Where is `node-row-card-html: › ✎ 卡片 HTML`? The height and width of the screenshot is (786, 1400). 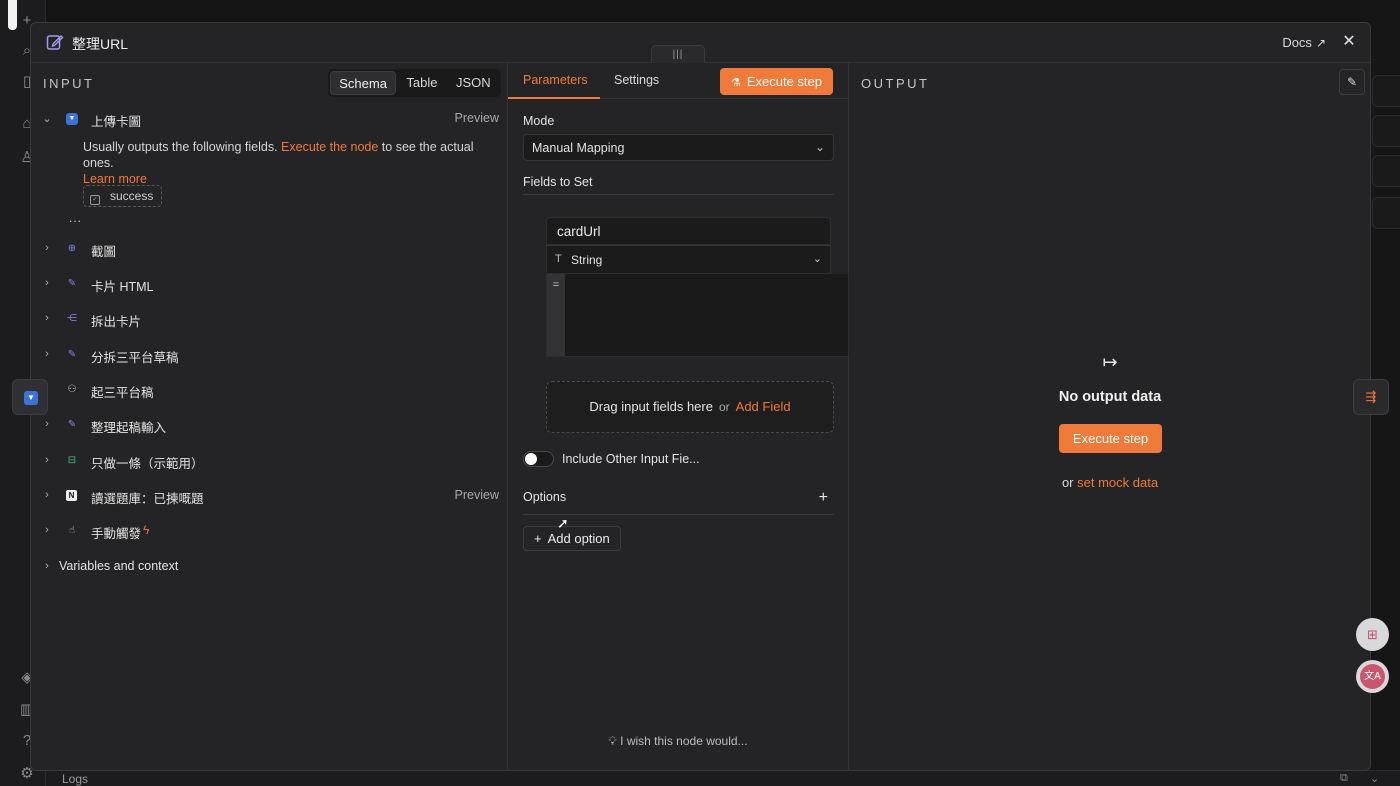
node-row-card-html: › ✎ 卡片 HTML is located at coordinates (269, 285).